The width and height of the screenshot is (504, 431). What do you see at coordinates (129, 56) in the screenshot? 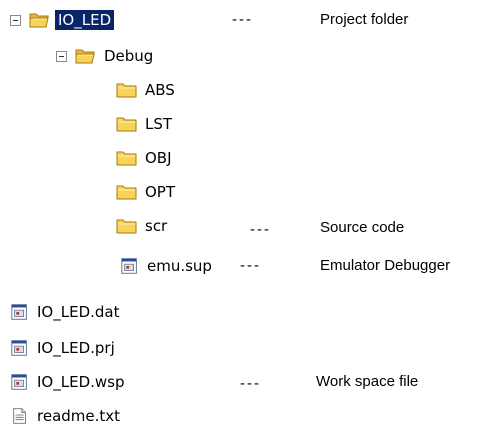
I see `tree-item-label: Debug` at bounding box center [129, 56].